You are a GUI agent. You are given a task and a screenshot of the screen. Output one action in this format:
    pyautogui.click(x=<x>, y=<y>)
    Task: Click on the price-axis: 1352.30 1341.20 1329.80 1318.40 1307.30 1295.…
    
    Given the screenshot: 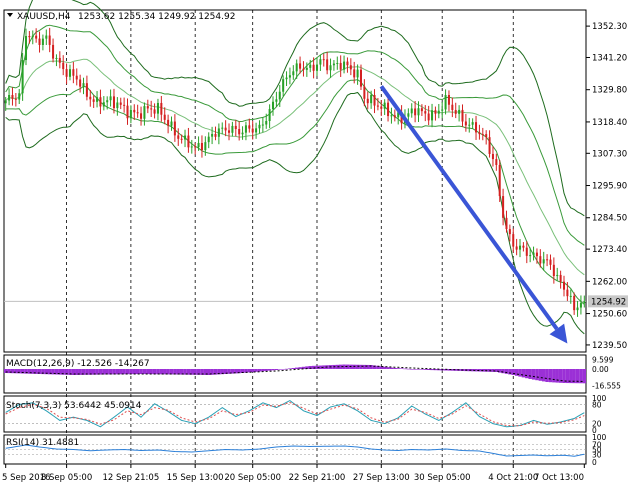 What is the action you would take?
    pyautogui.click(x=607, y=244)
    